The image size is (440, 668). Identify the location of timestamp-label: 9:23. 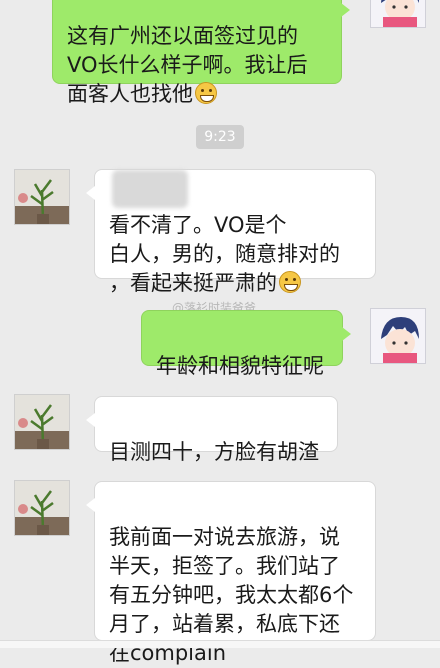
(220, 137).